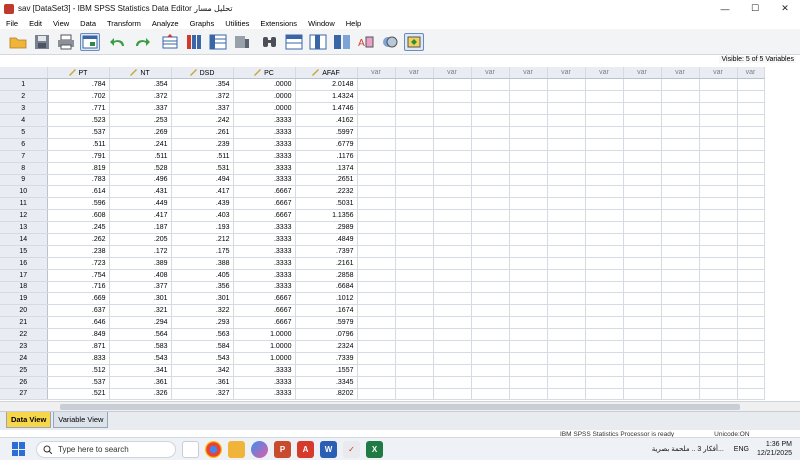  I want to click on spss-taskbar-icon: ✓, so click(351, 449).